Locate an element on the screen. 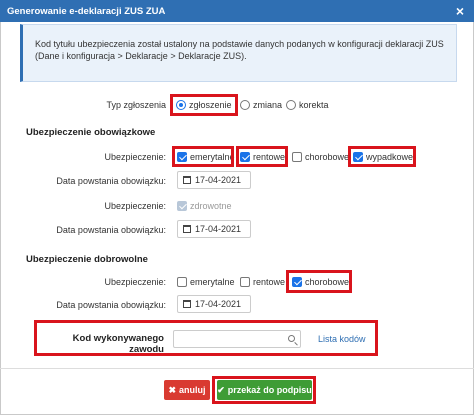  radio-zmiana: zmiana is located at coordinates (261, 105).